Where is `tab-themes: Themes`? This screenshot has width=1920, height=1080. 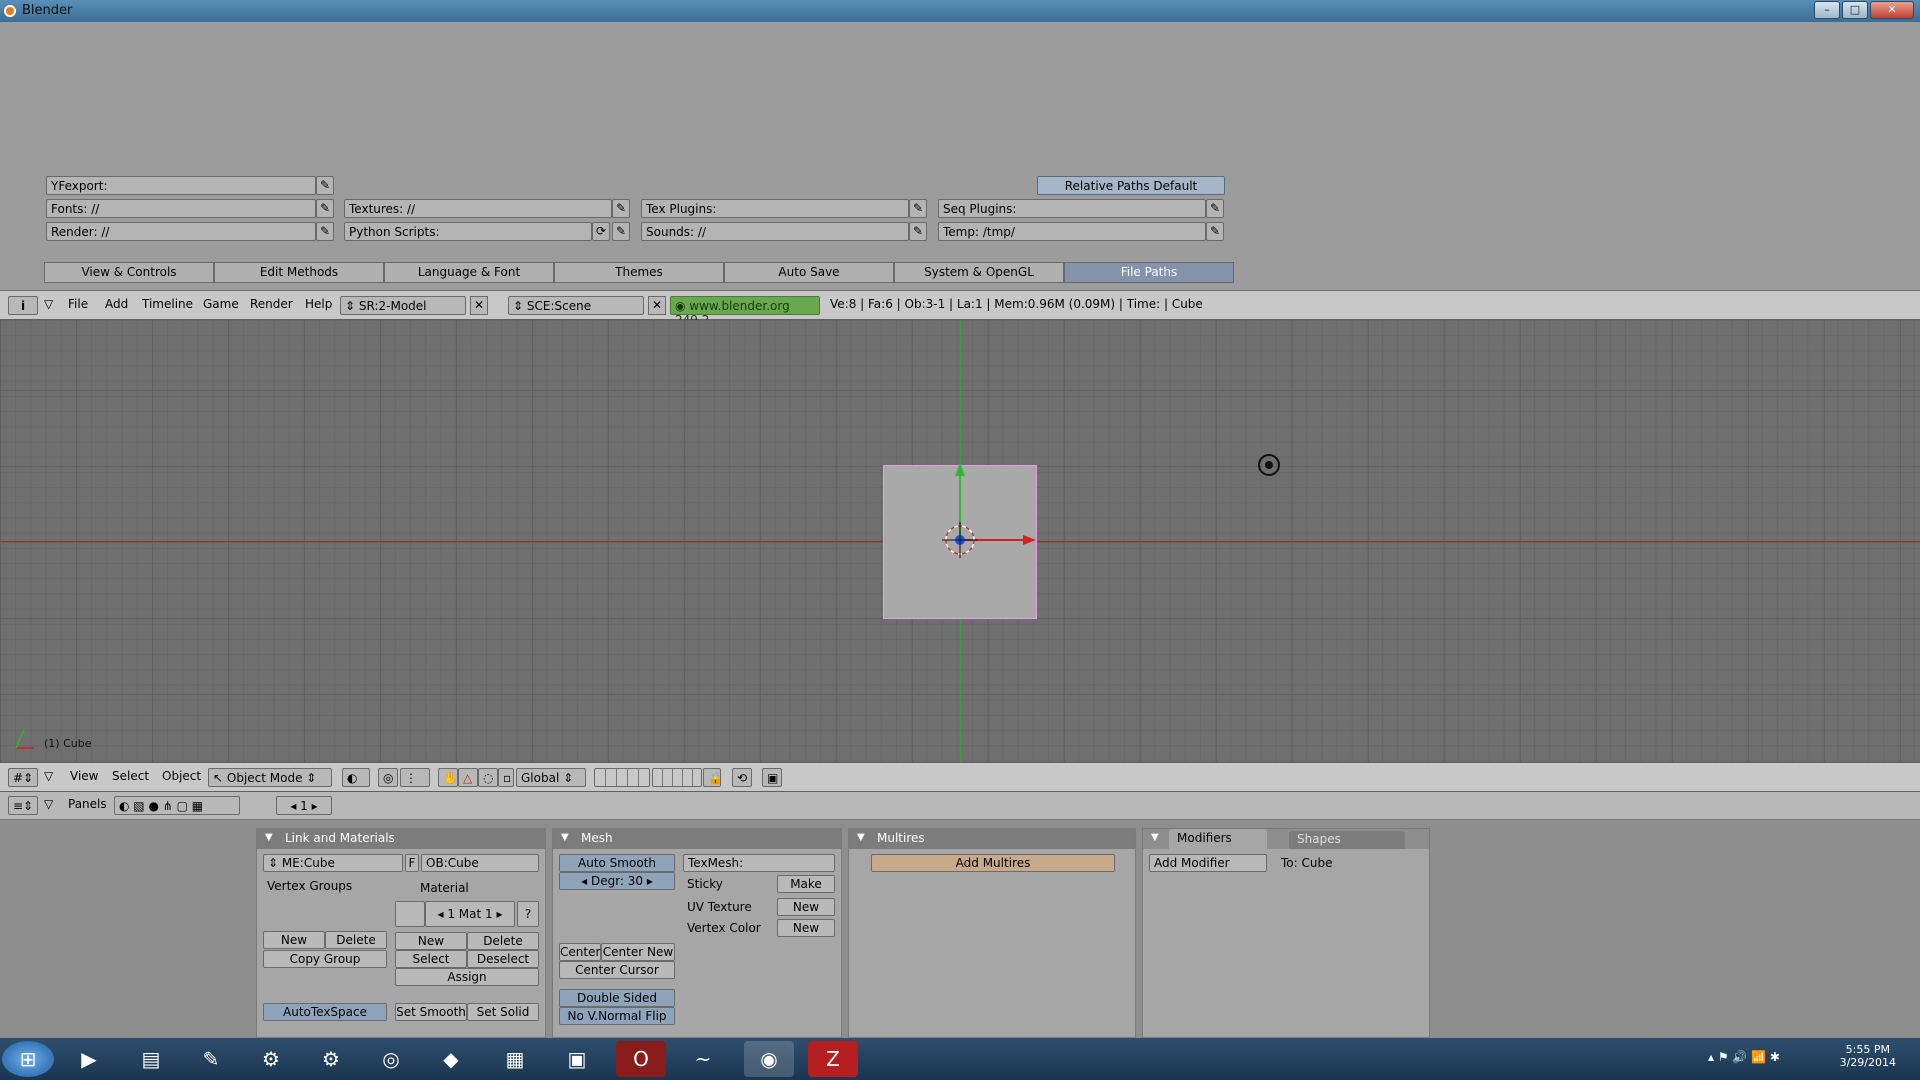
tab-themes: Themes is located at coordinates (639, 272).